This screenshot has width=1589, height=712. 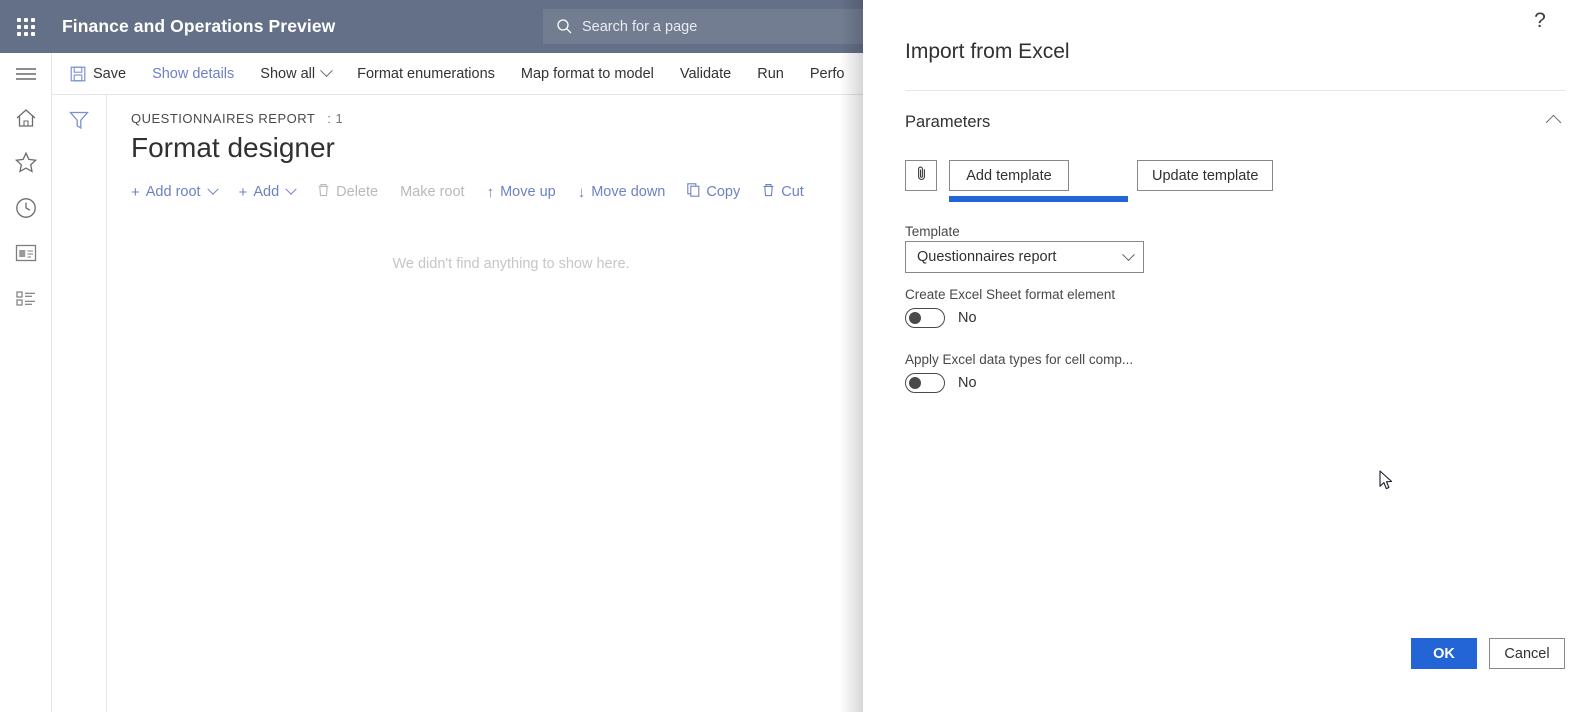 I want to click on add-button: + Add, so click(x=267, y=192).